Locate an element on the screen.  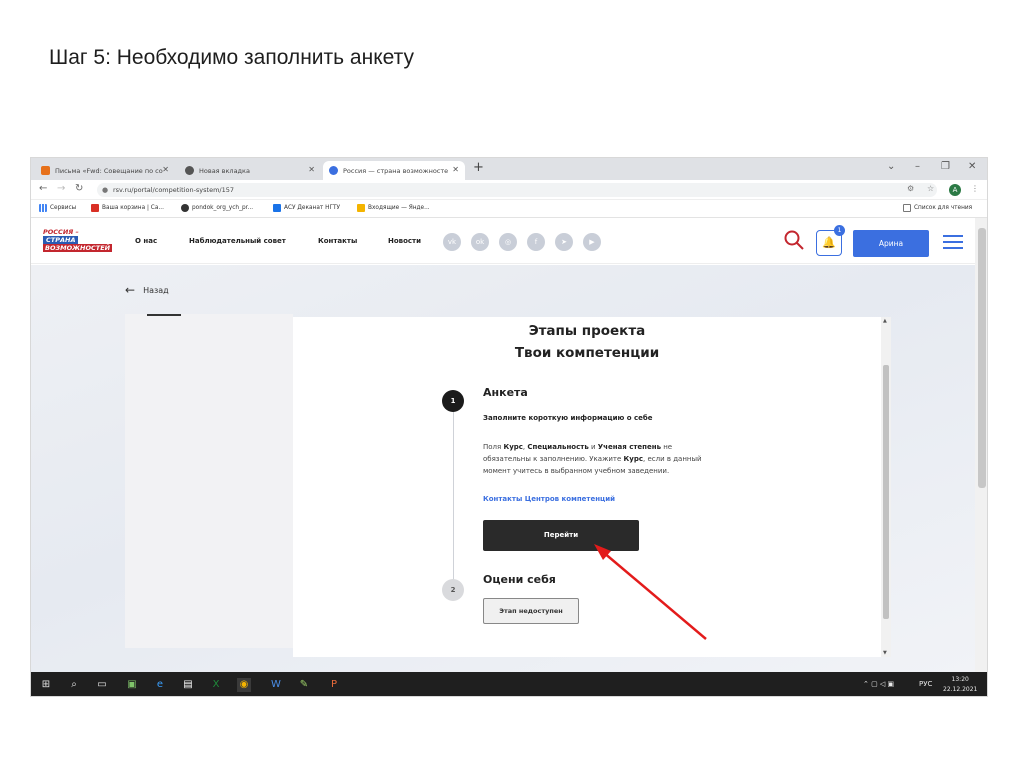
tab-title: Россия — страна возможносте is located at coordinates (396, 170).